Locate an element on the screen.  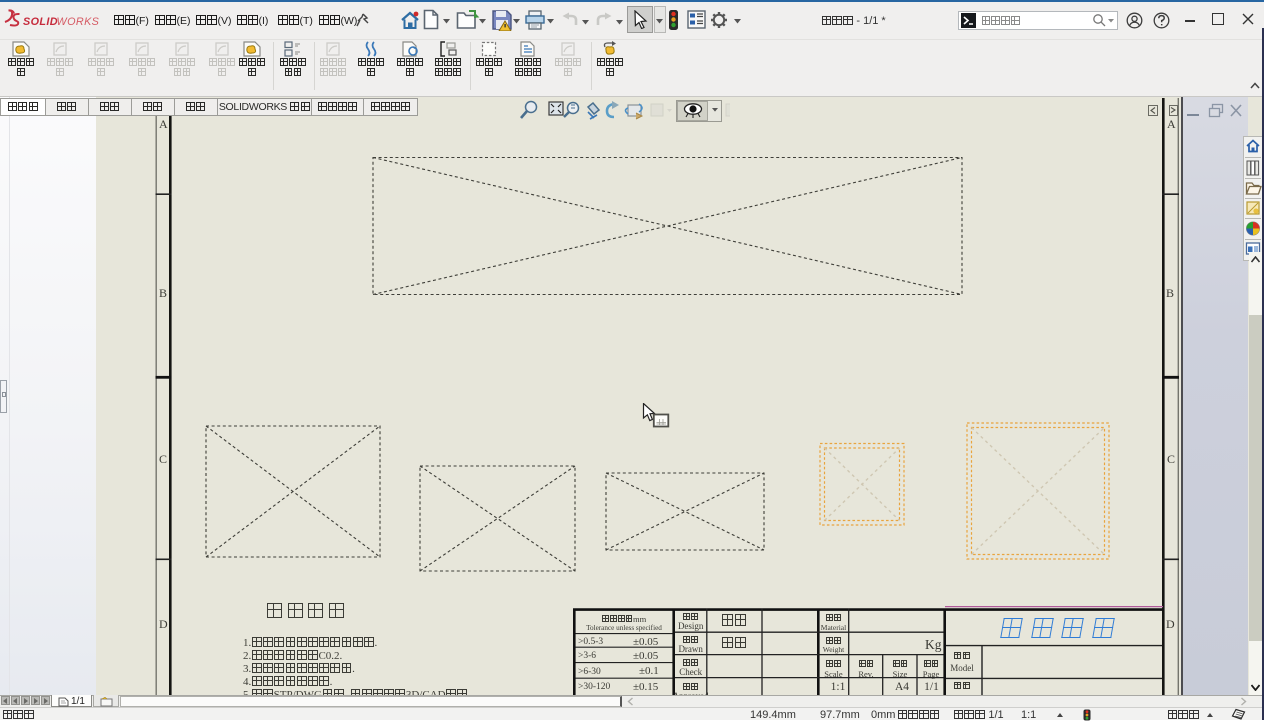
svg-text: SOLID is located at coordinates (40, 22).